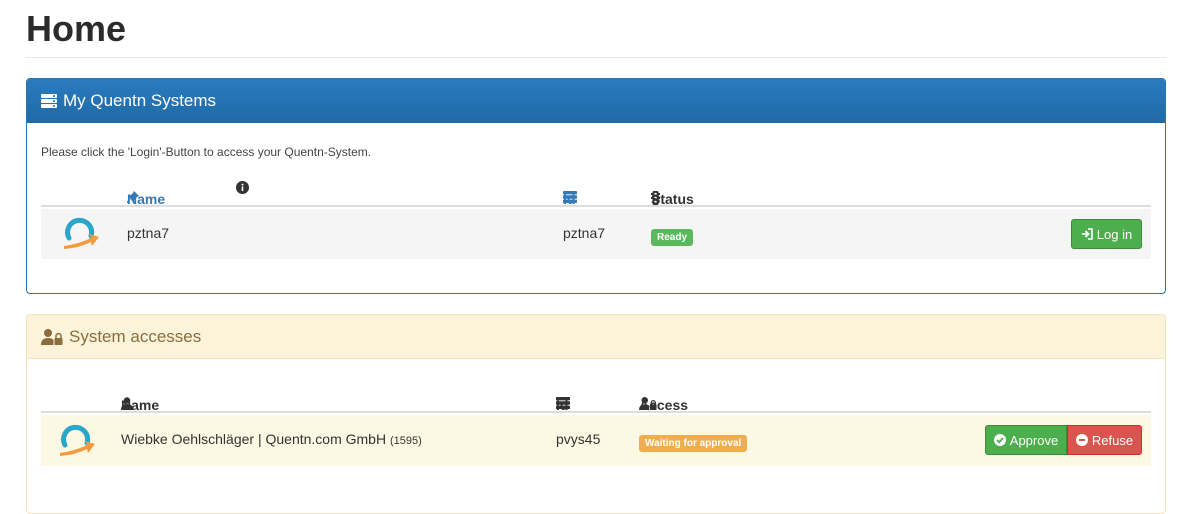 This screenshot has width=1194, height=514. What do you see at coordinates (672, 199) in the screenshot?
I see `column-status-label: Status` at bounding box center [672, 199].